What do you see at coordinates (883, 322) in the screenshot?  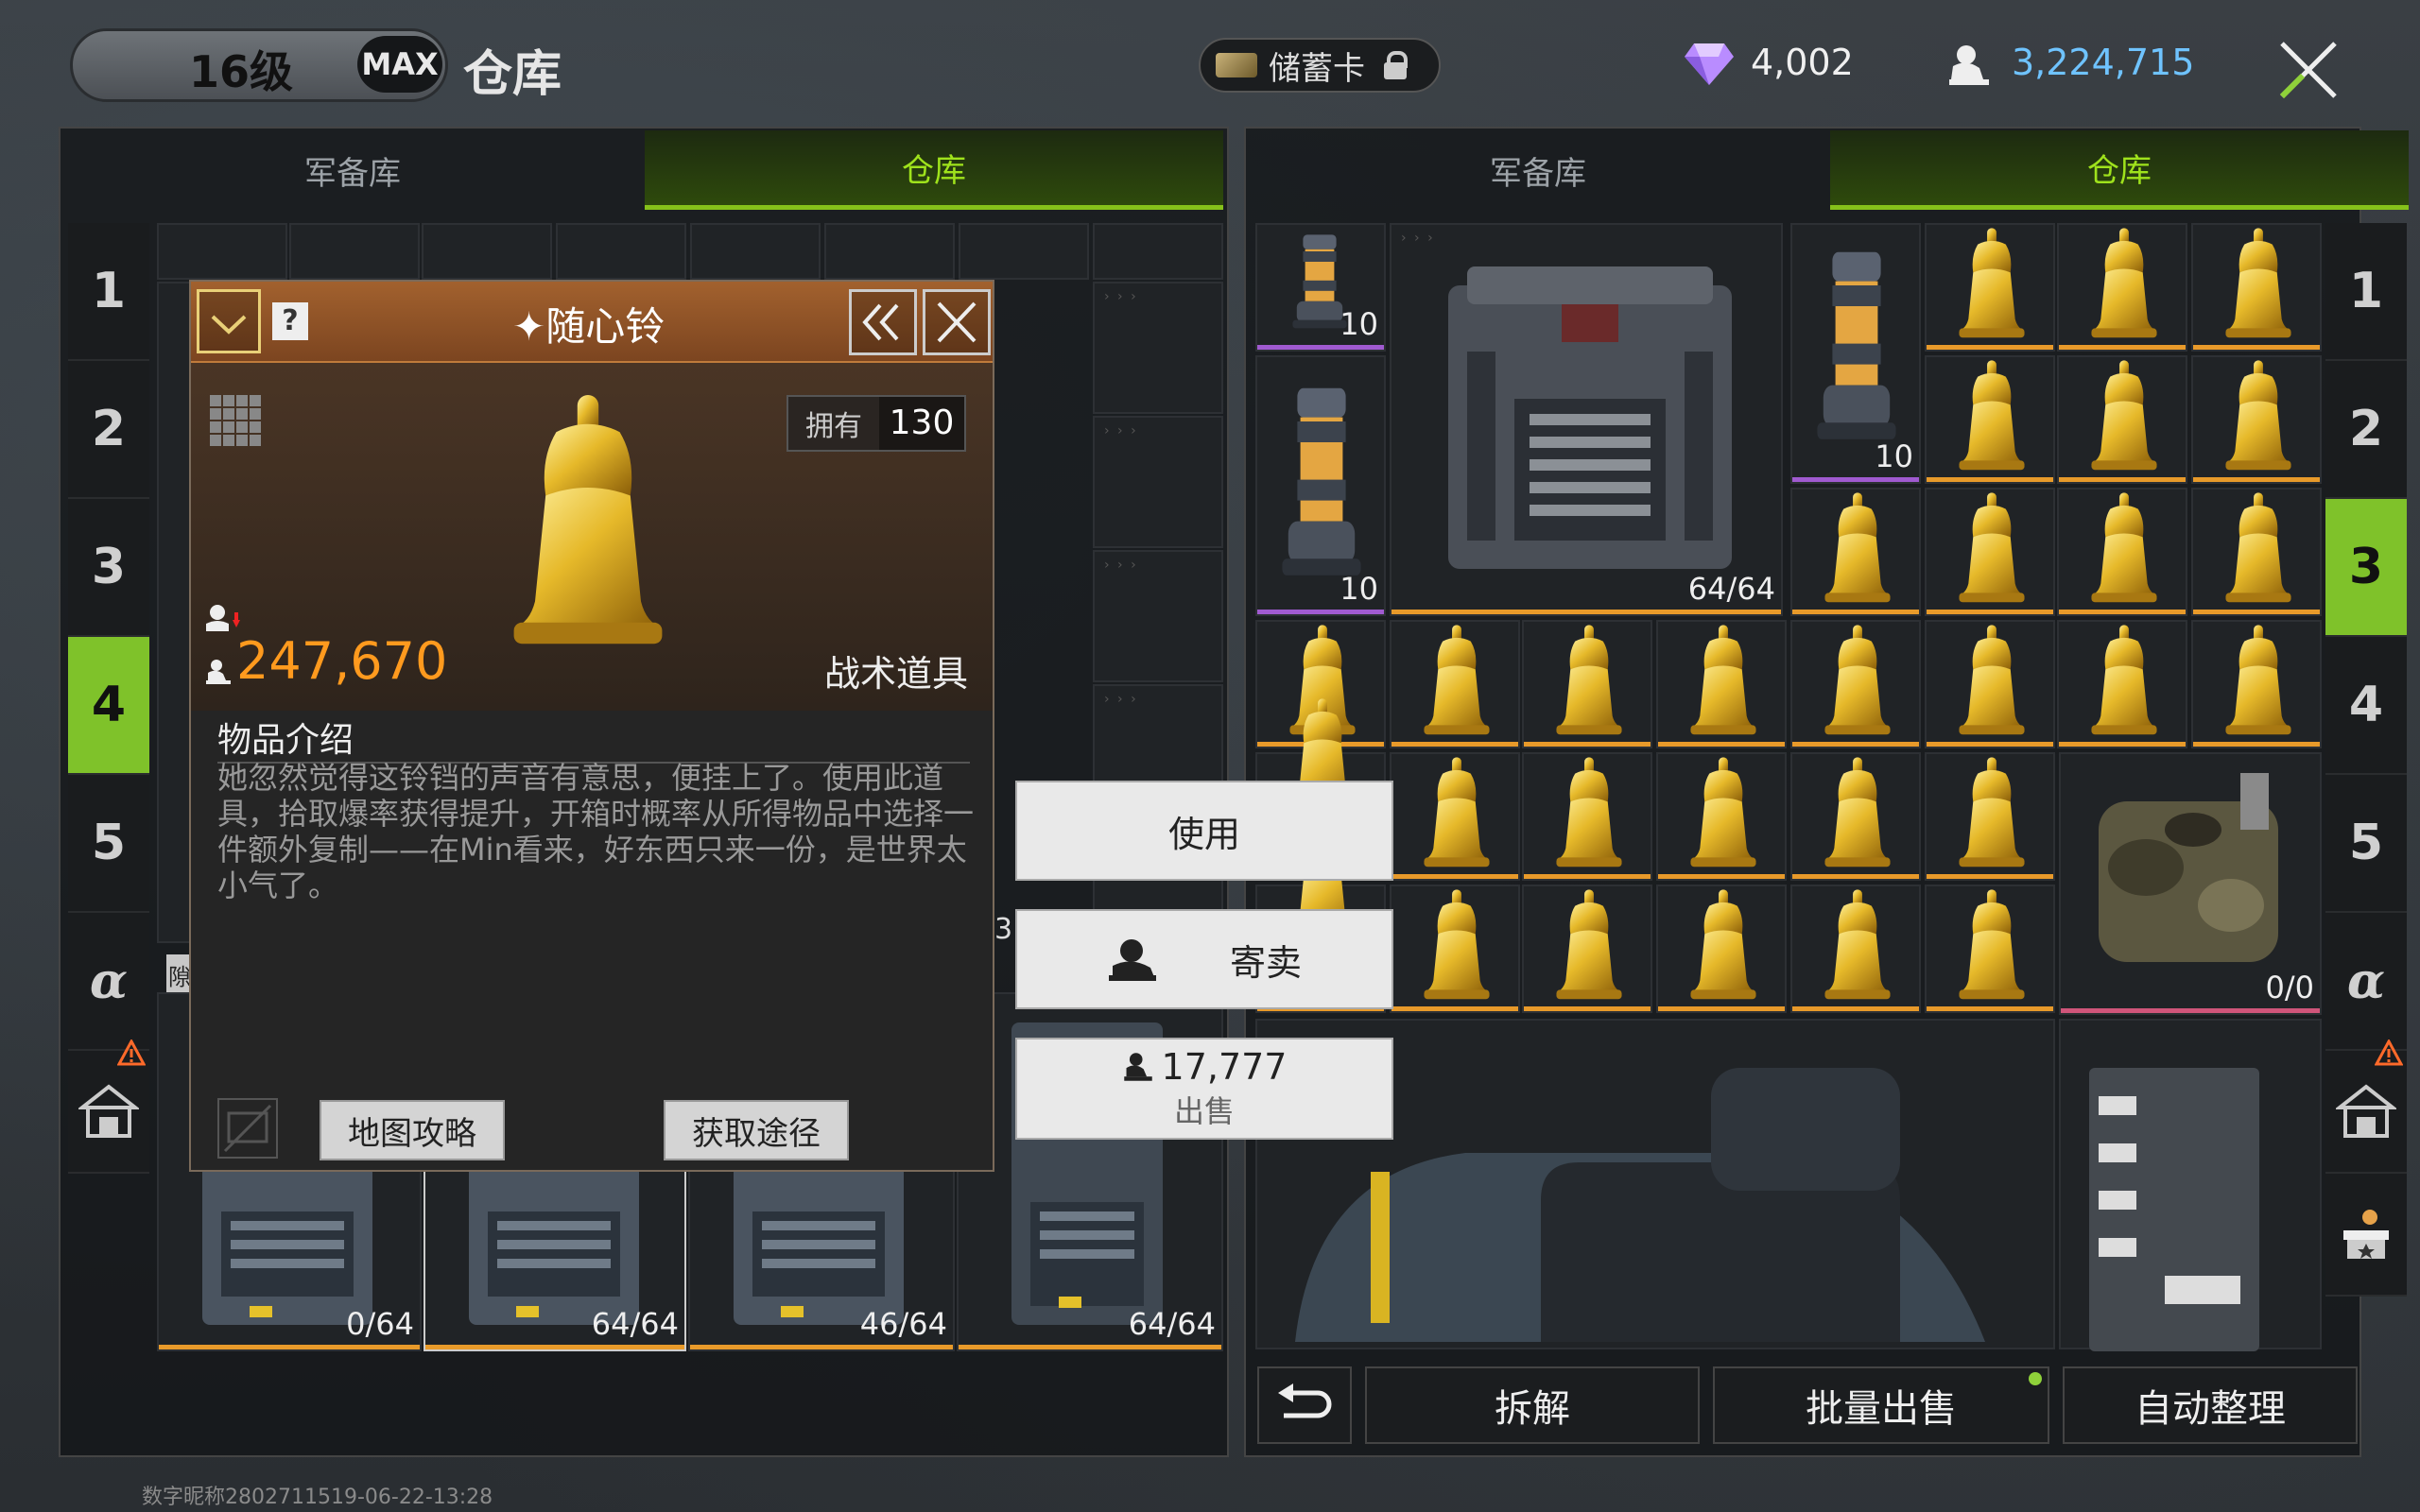 I see `collapse-button` at bounding box center [883, 322].